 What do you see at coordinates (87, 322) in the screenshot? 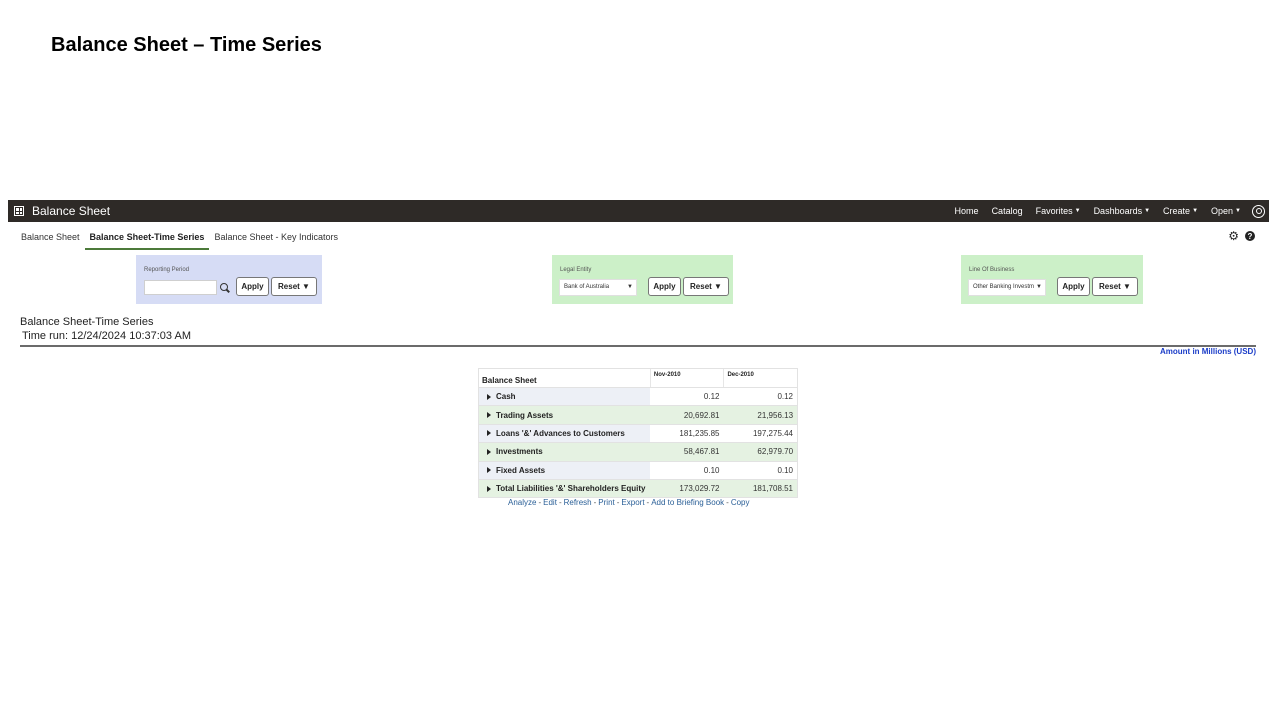
I see `report-title: Balance Sheet-Time Series` at bounding box center [87, 322].